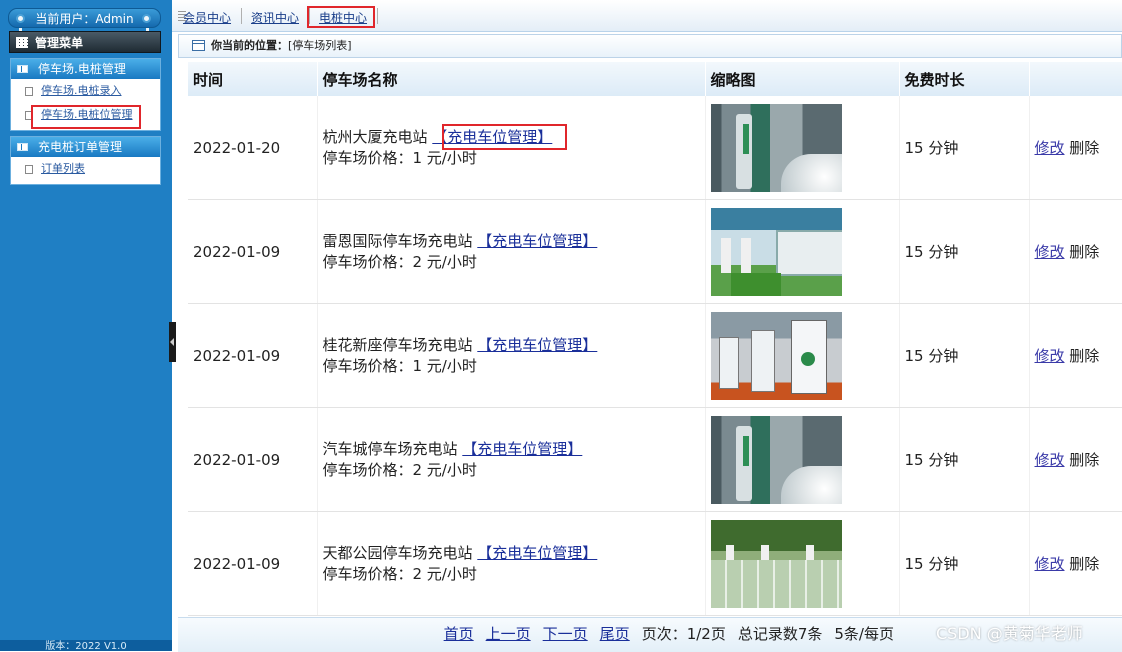  Describe the element at coordinates (275, 17) in the screenshot. I see `nav-link-news: 资讯中心` at that location.